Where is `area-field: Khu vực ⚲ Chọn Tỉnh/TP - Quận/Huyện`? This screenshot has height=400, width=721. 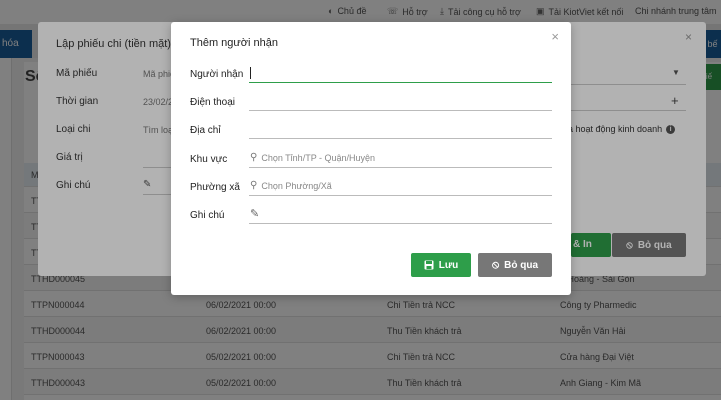
area-field: Khu vực ⚲ Chọn Tỉnh/TP - Quận/Huyện is located at coordinates (371, 158).